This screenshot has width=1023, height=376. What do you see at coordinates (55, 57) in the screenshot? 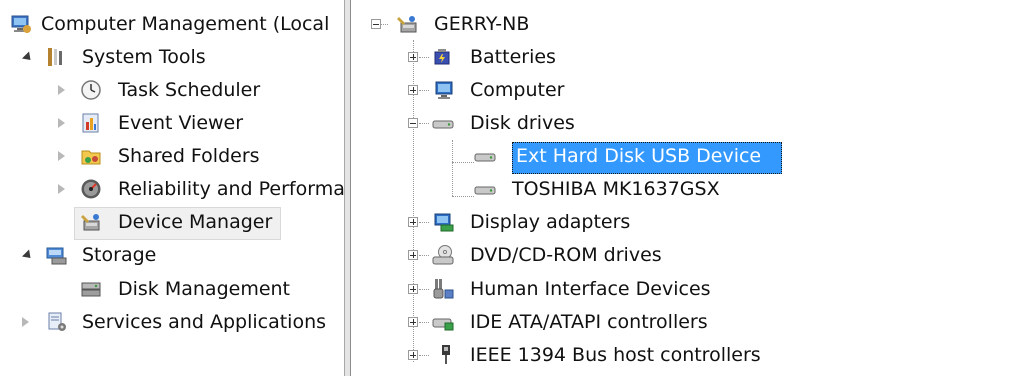
I see `tools-icon` at bounding box center [55, 57].